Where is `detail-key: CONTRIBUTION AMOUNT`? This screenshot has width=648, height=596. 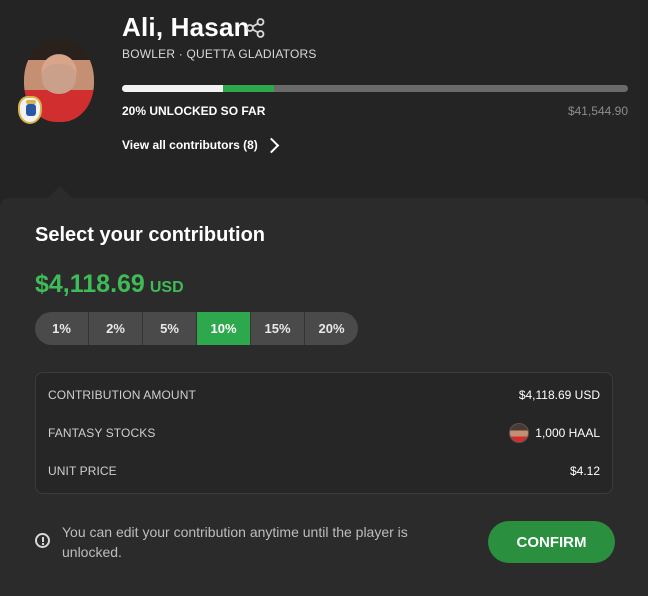
detail-key: CONTRIBUTION AMOUNT is located at coordinates (122, 395).